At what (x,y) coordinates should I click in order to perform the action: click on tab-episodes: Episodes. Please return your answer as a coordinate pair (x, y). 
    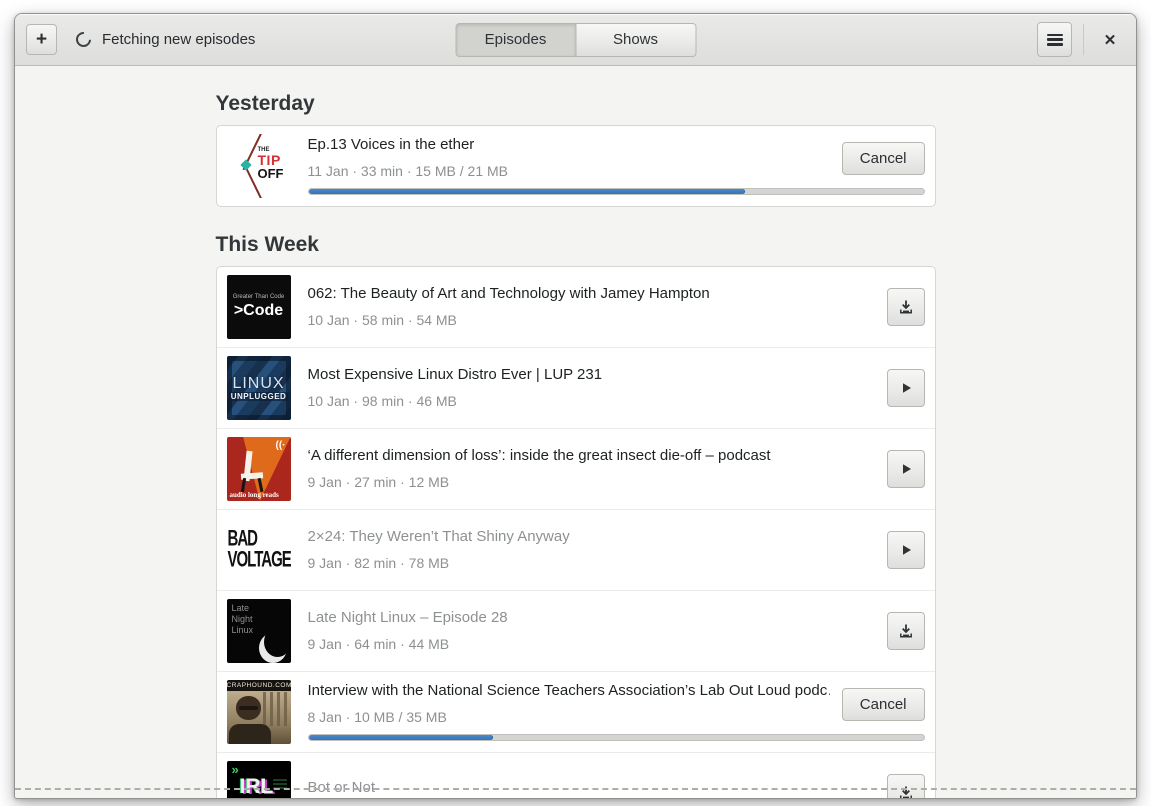
    Looking at the image, I should click on (515, 39).